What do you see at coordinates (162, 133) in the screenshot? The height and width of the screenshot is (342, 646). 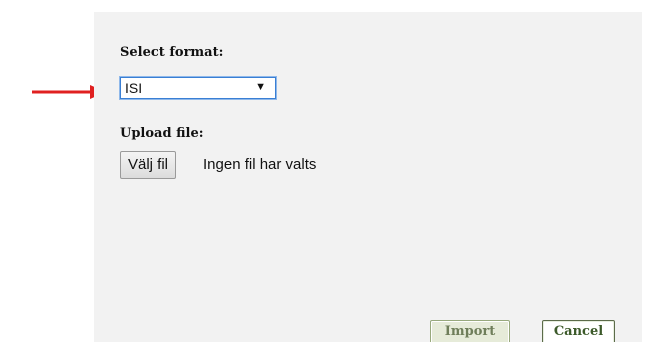 I see `upload-file-label: Upload file:` at bounding box center [162, 133].